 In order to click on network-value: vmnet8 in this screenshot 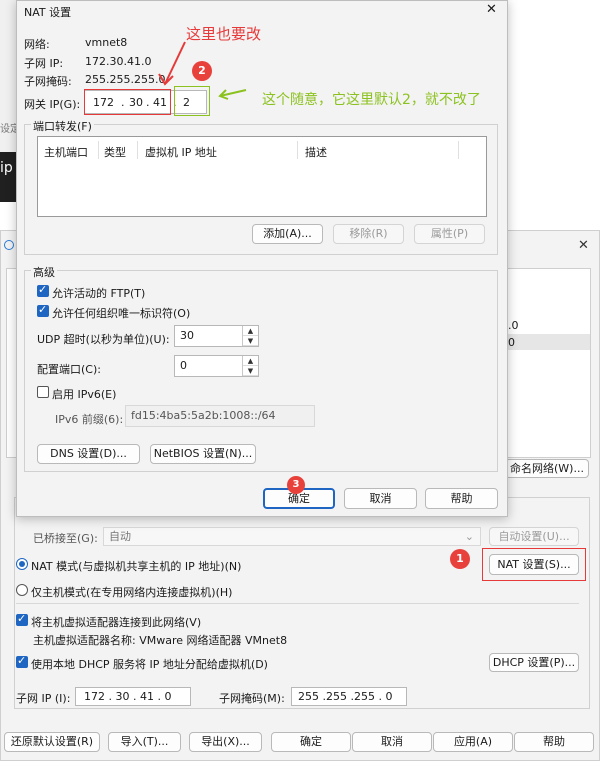, I will do `click(106, 42)`.